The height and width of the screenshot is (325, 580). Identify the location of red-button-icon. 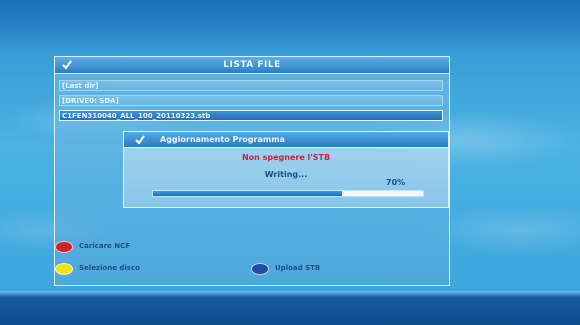
(64, 247).